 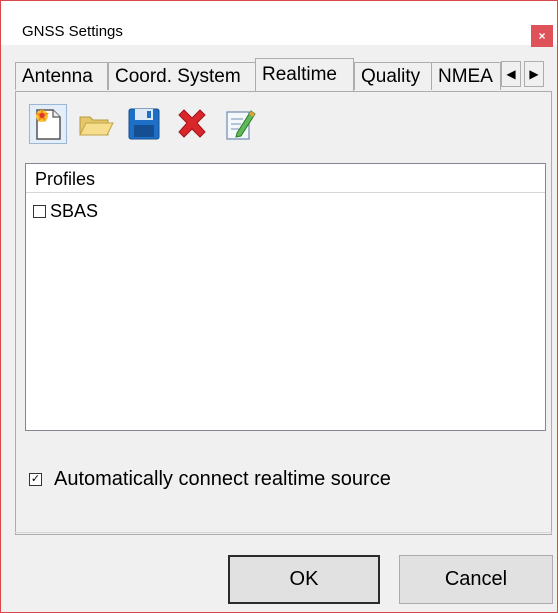 I want to click on tab-label: NMEA, so click(x=465, y=76).